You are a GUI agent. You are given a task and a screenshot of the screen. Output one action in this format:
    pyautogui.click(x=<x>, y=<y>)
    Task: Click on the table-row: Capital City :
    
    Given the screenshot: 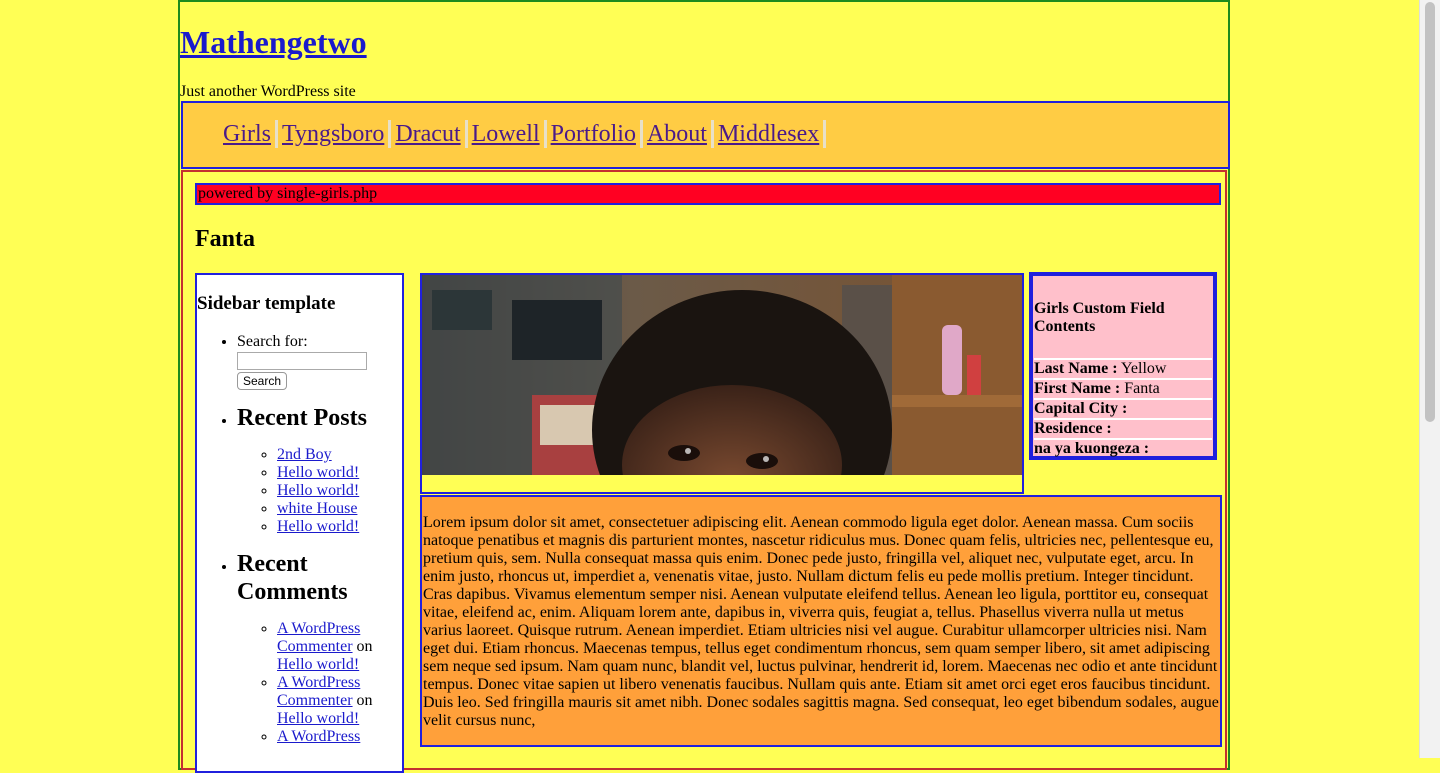 What is the action you would take?
    pyautogui.click(x=1123, y=408)
    